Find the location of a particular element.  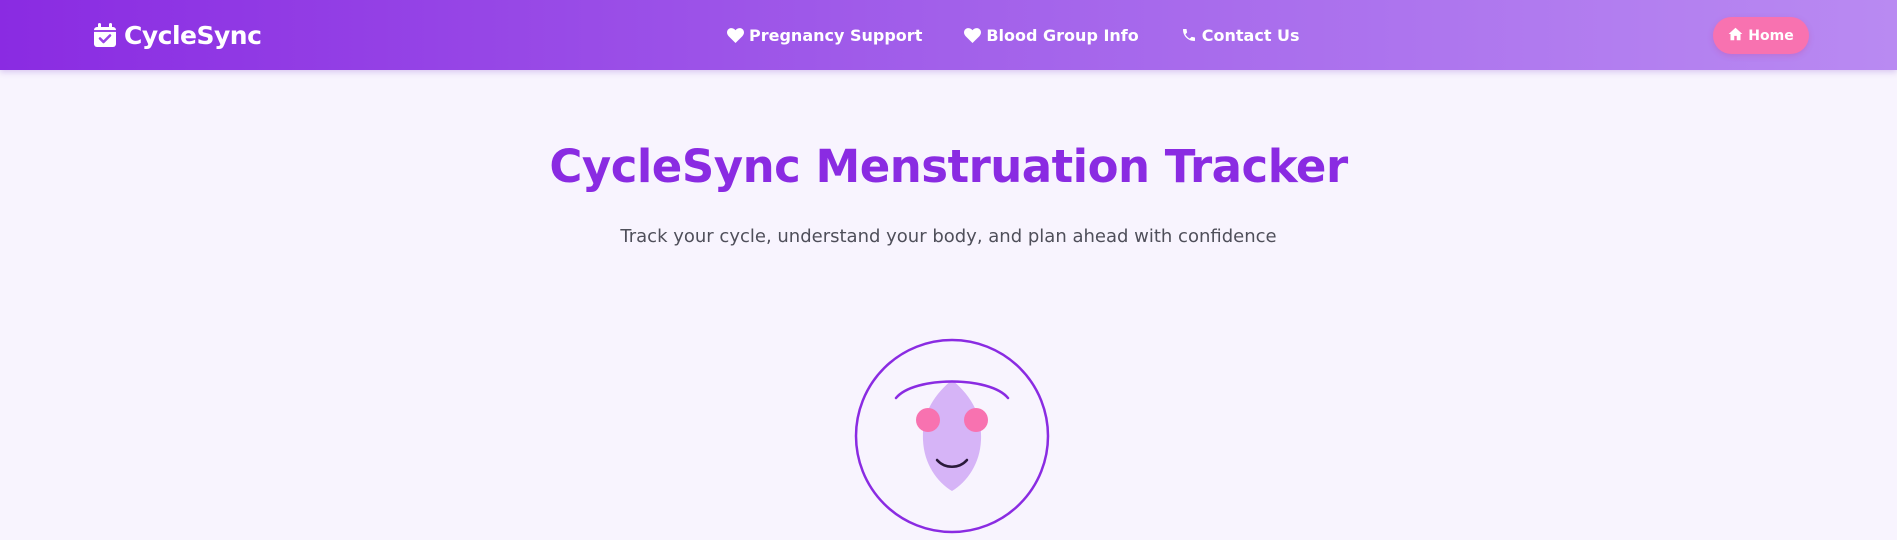

home-button-label: Home is located at coordinates (1771, 35).